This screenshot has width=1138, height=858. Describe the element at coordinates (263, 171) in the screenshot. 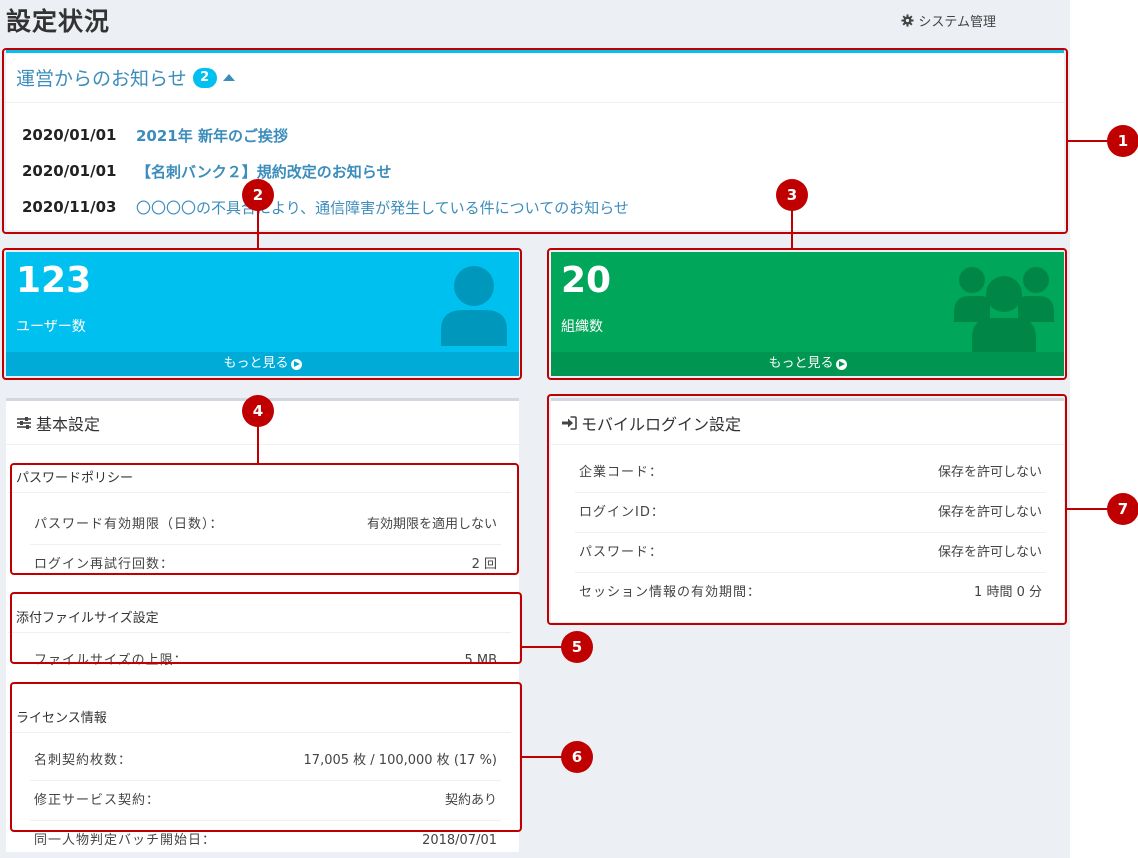

I see `notice-link: 【名刺バンク２】規約改定のお知らせ` at that location.